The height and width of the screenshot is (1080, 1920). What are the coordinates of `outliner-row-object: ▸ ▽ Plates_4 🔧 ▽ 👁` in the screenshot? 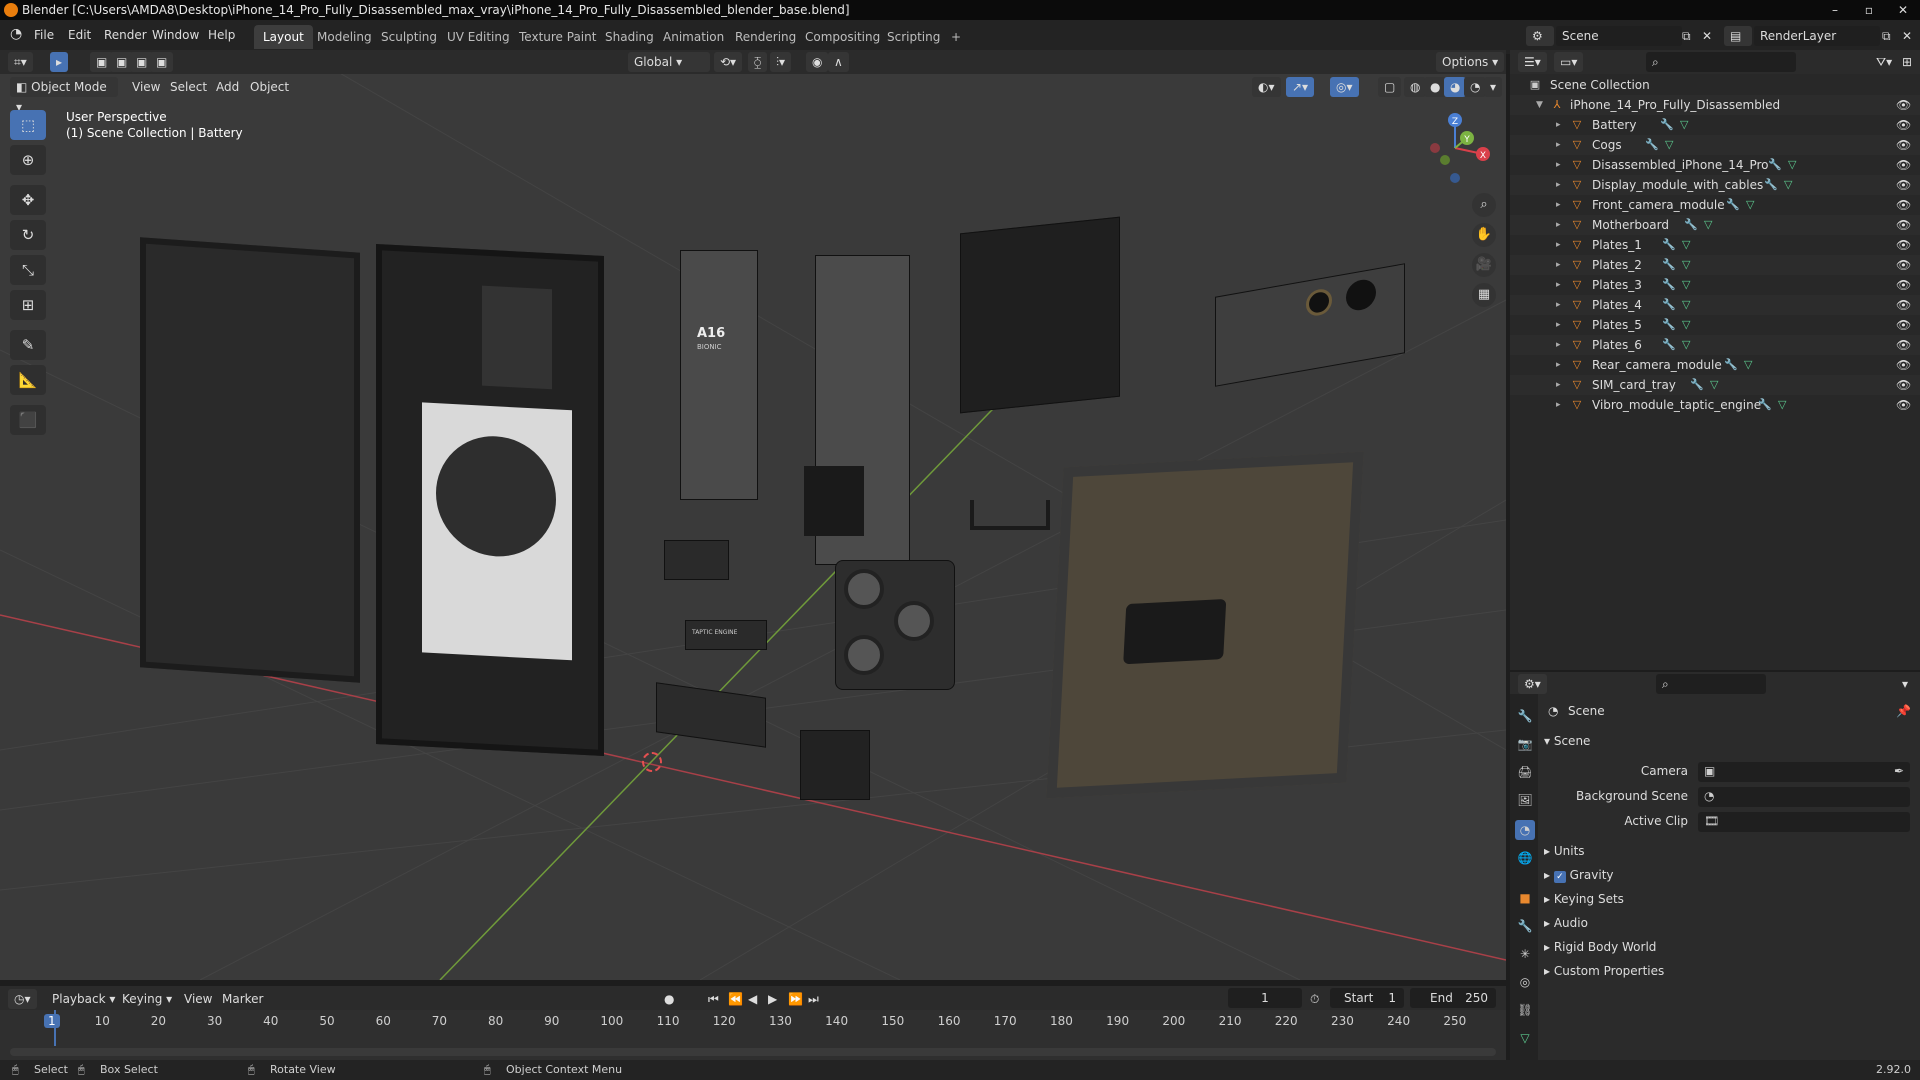 It's located at (1715, 305).